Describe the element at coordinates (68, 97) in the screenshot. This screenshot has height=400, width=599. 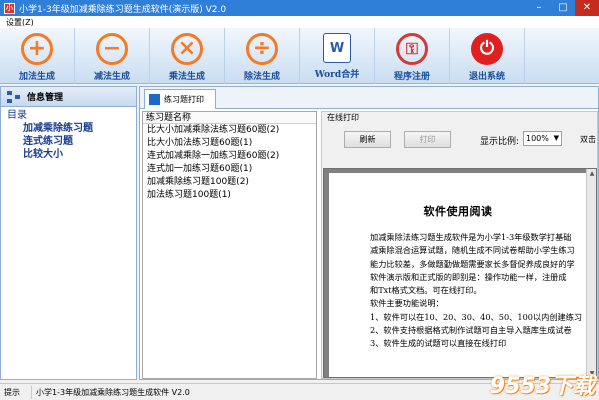
I see `sidebar-header: 信息管理` at that location.